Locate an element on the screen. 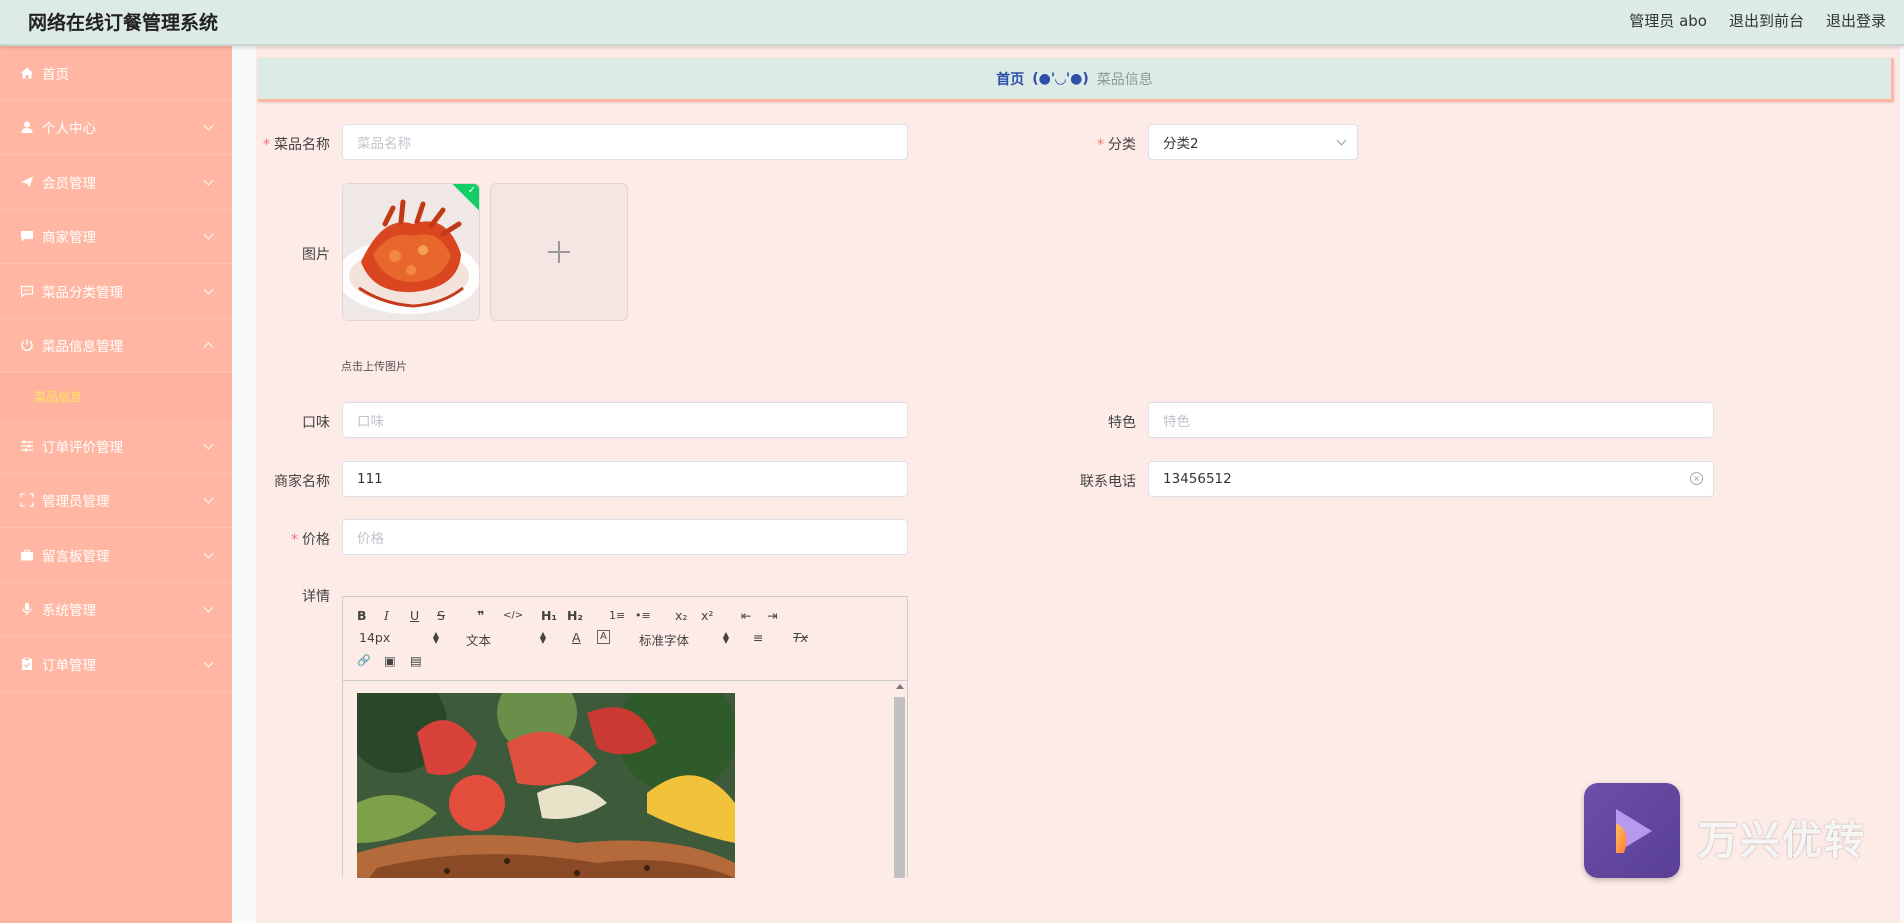 This screenshot has height=923, width=1904. sidebar-item-message-board: 留言板管理 is located at coordinates (116, 555).